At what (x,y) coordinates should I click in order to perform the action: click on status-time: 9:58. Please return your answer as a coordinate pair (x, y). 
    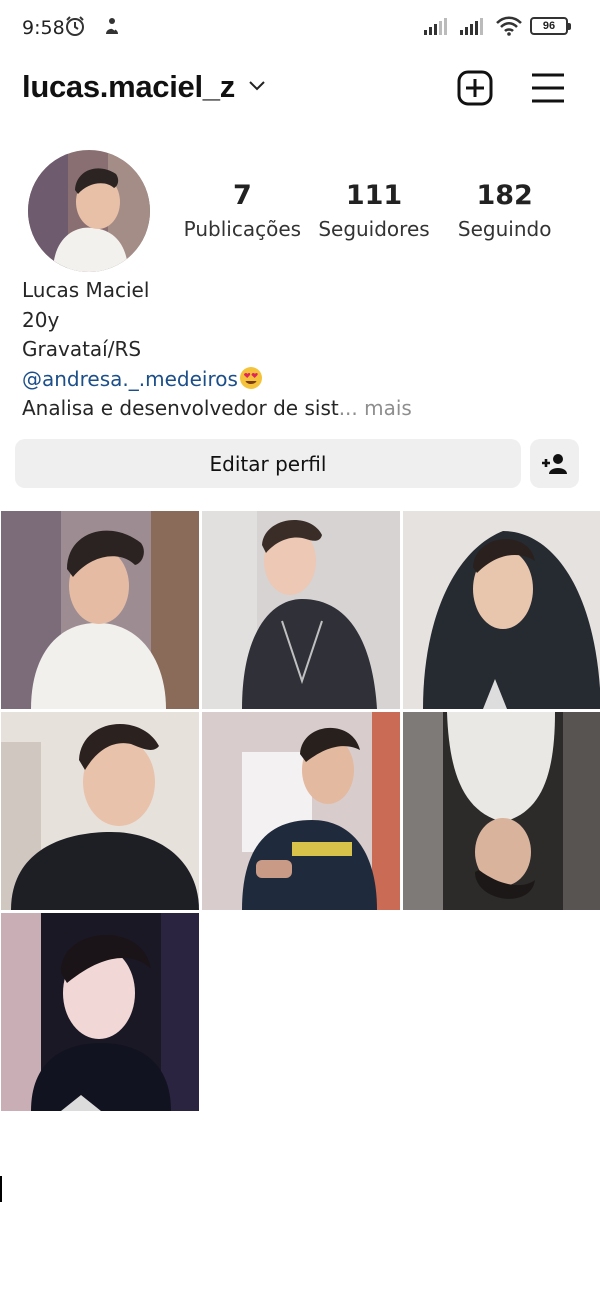
    Looking at the image, I should click on (43, 28).